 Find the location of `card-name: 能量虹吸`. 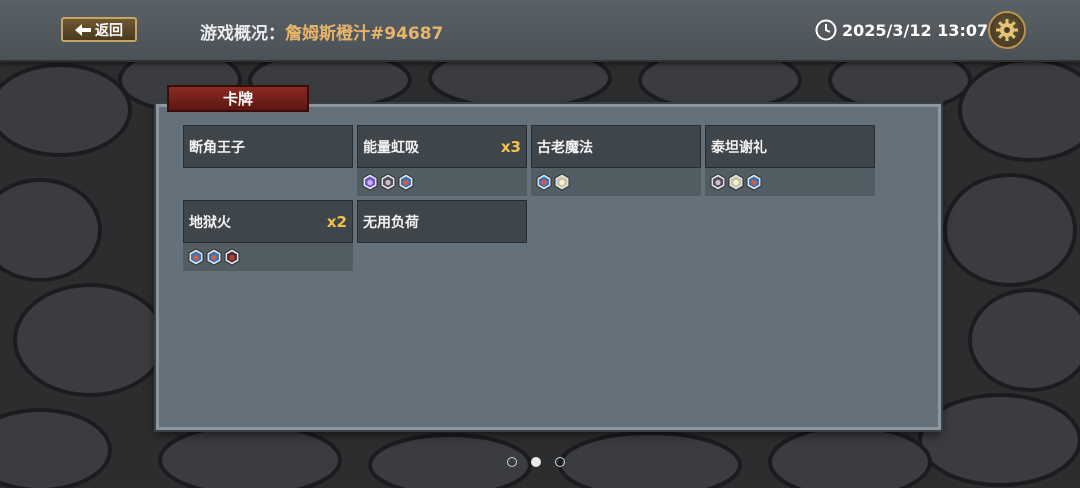

card-name: 能量虹吸 is located at coordinates (391, 147).